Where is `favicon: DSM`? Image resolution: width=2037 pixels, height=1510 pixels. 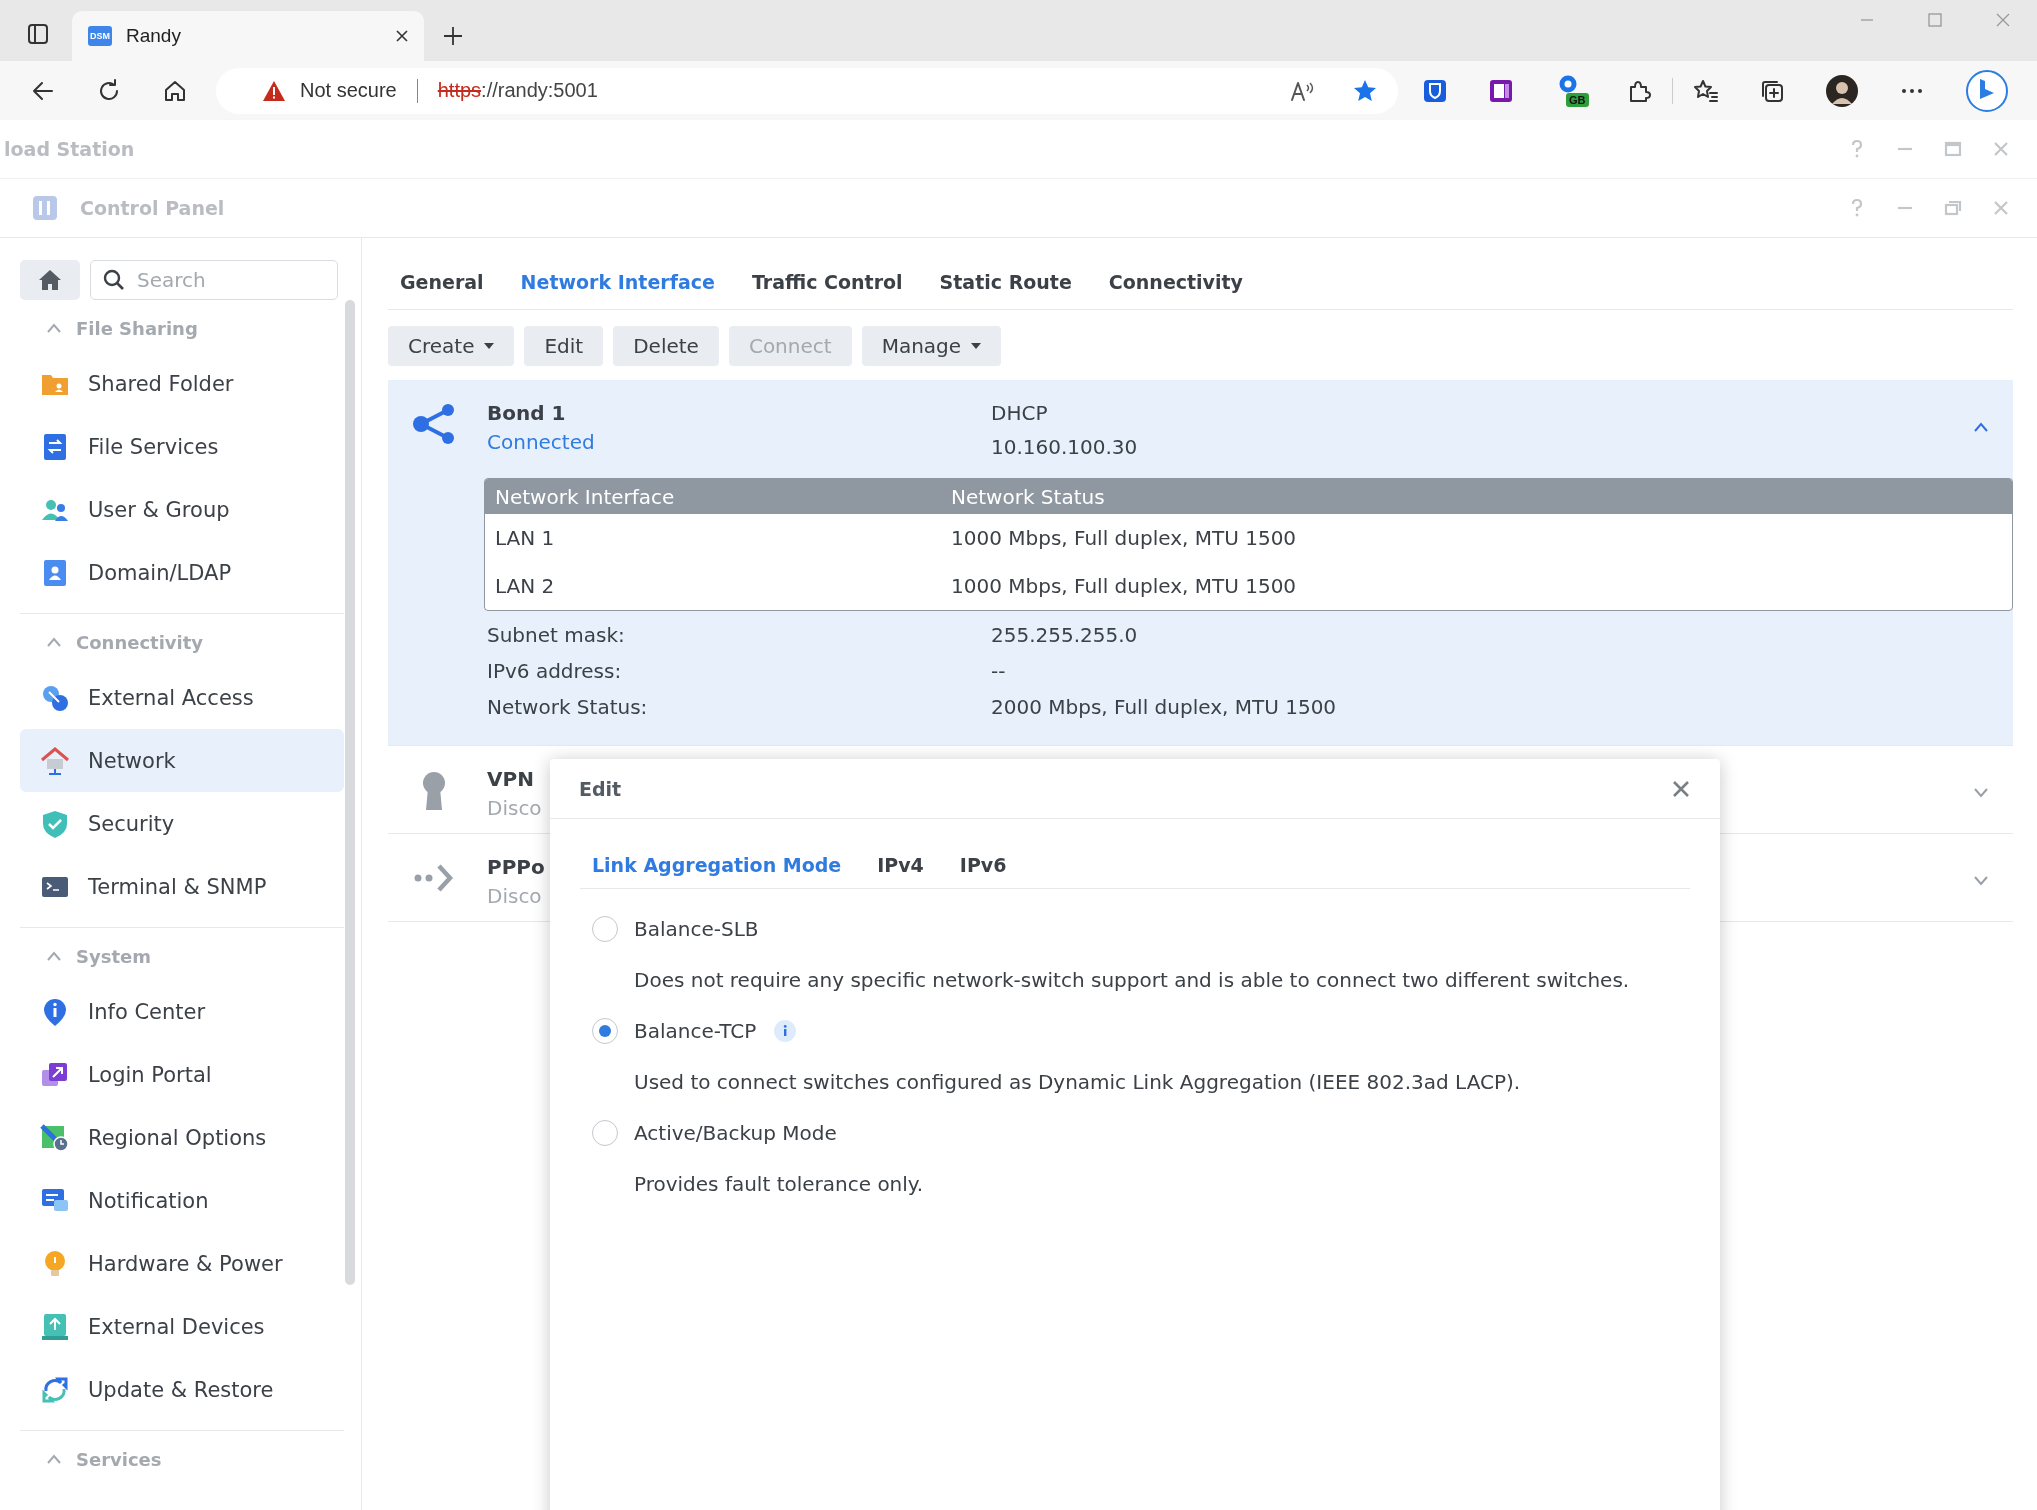
favicon: DSM is located at coordinates (100, 36).